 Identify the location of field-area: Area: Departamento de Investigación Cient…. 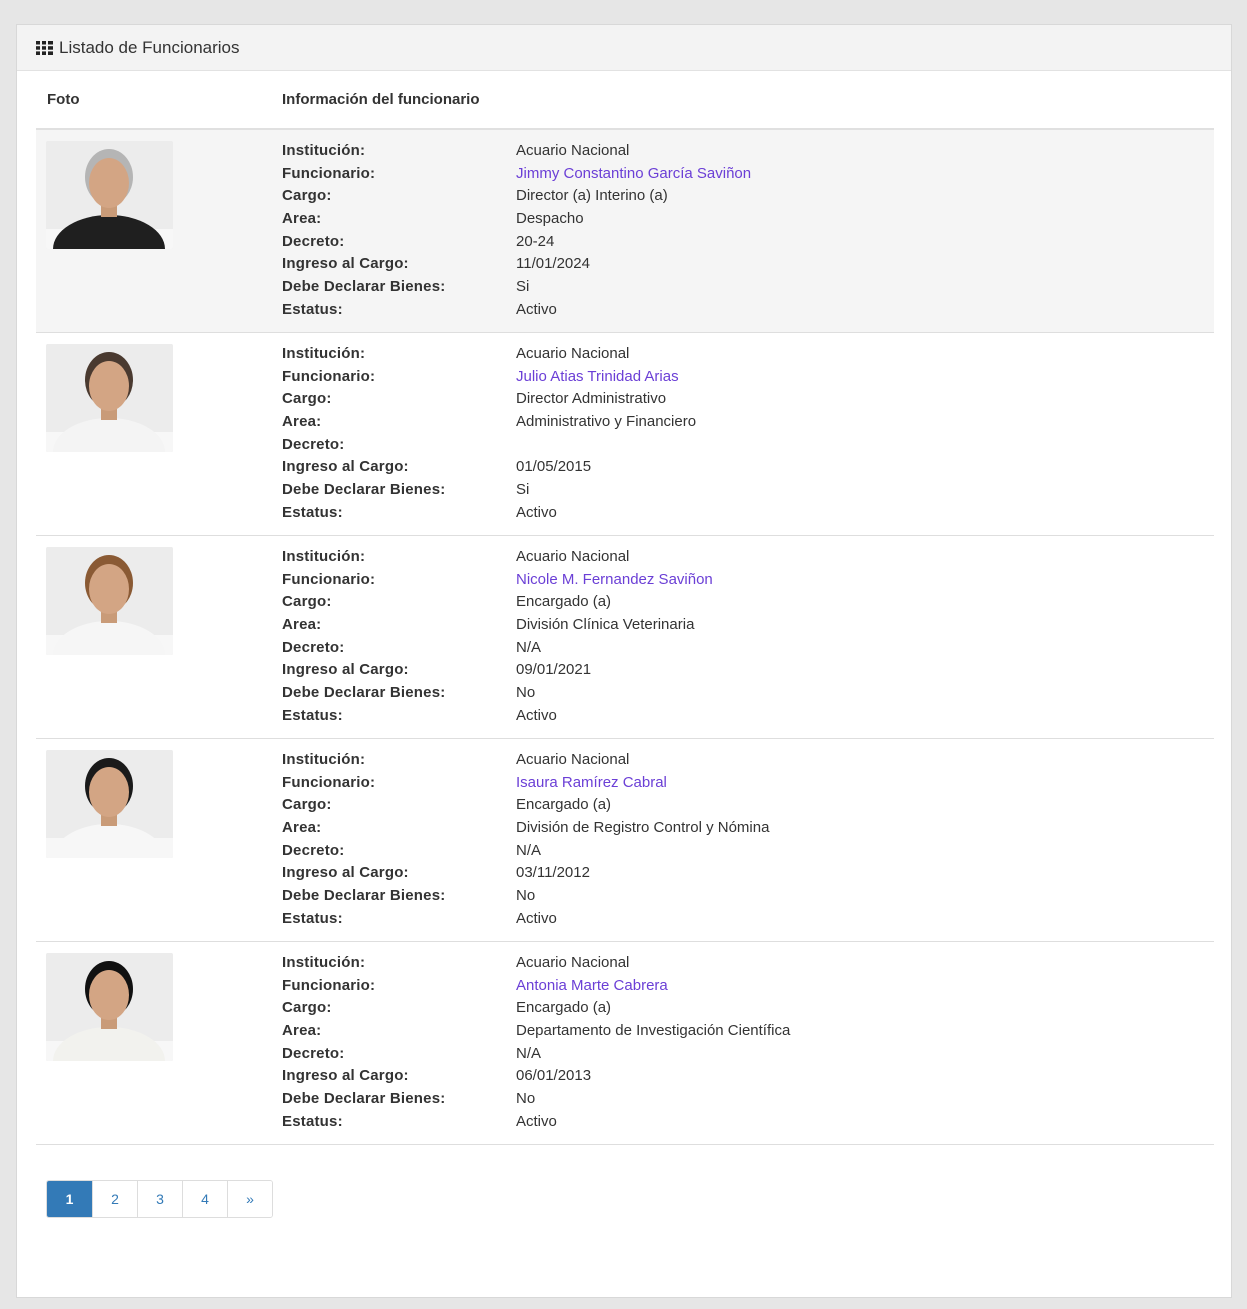
(536, 1030).